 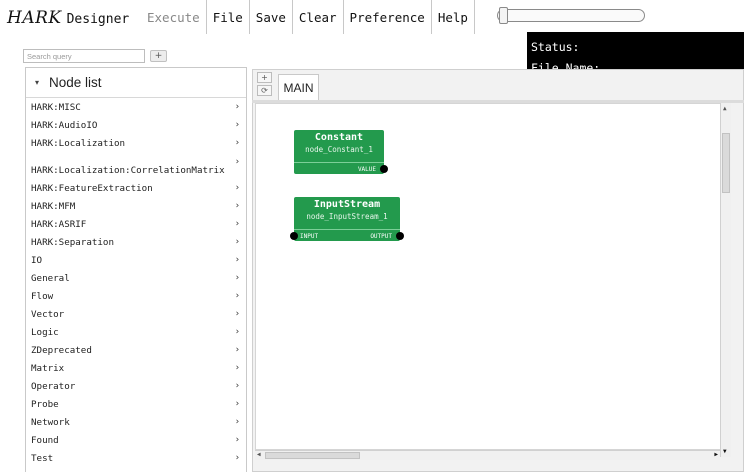 I want to click on output-port-label: OUTPUT, so click(x=381, y=236).